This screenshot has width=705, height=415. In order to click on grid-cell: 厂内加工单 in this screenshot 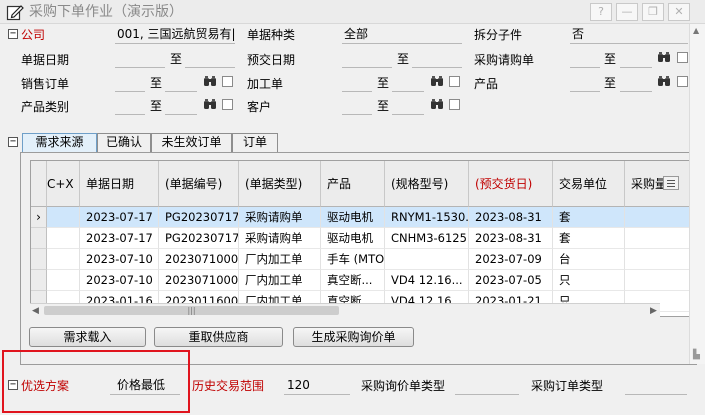, I will do `click(280, 259)`.